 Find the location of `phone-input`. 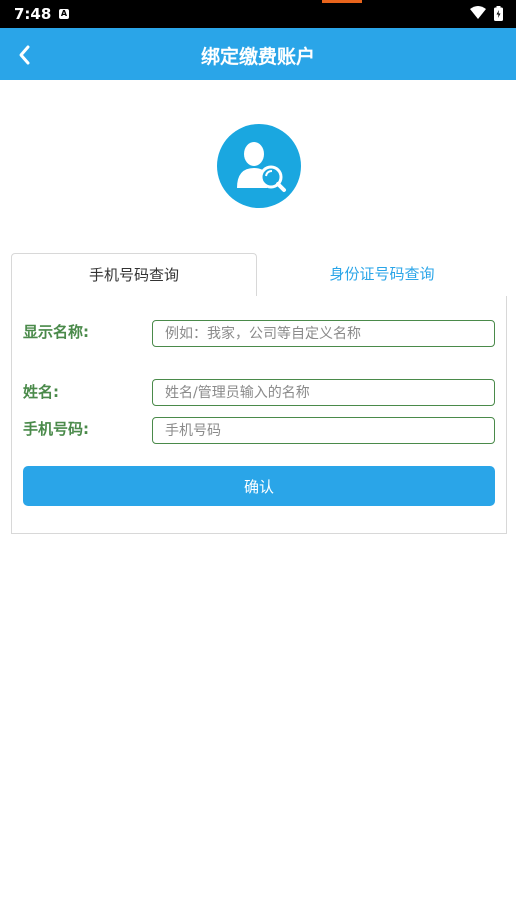

phone-input is located at coordinates (323, 430).